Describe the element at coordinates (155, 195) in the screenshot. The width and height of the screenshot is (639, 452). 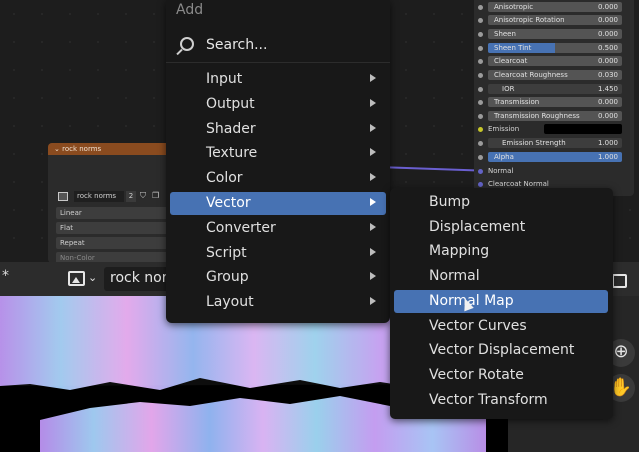
I see `duplicate-icon: ❐` at that location.